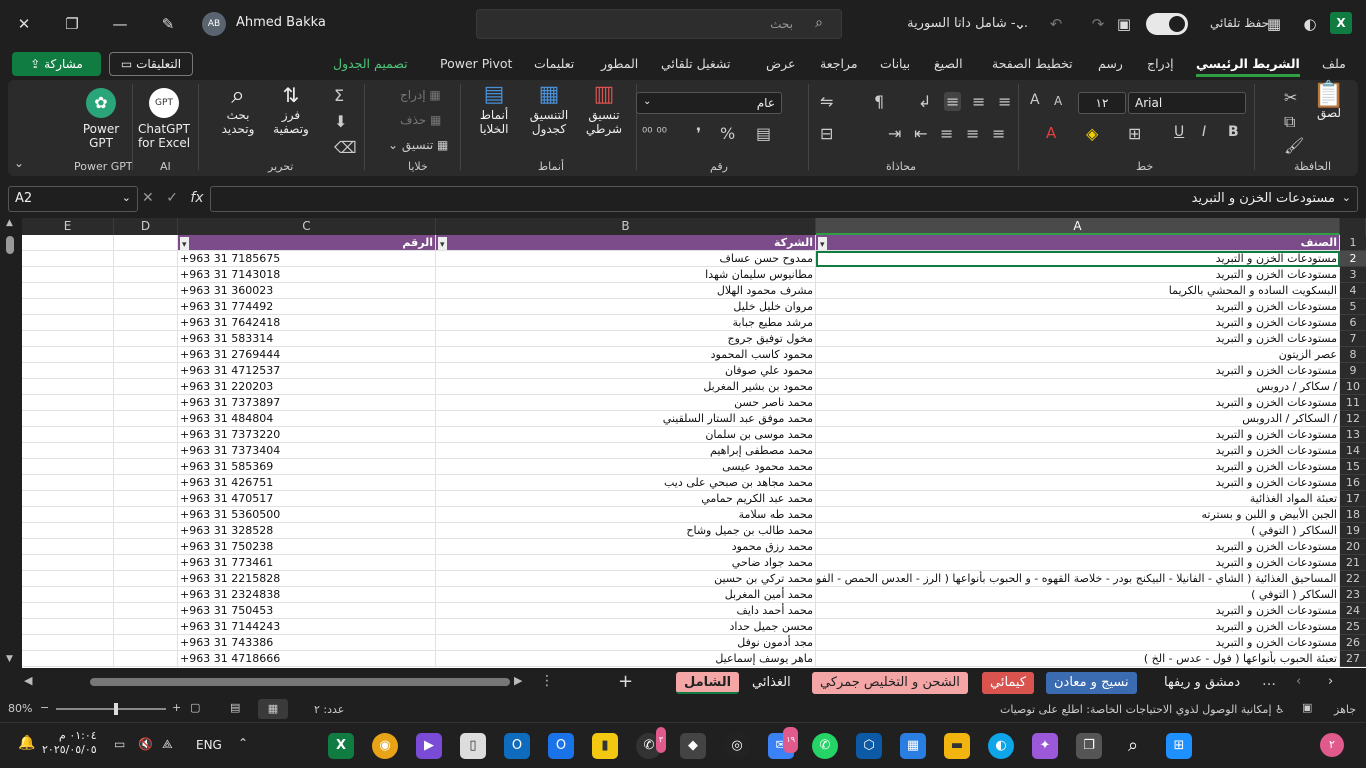 The height and width of the screenshot is (768, 1366). I want to click on page-layout-view-icon: ▤, so click(235, 707).